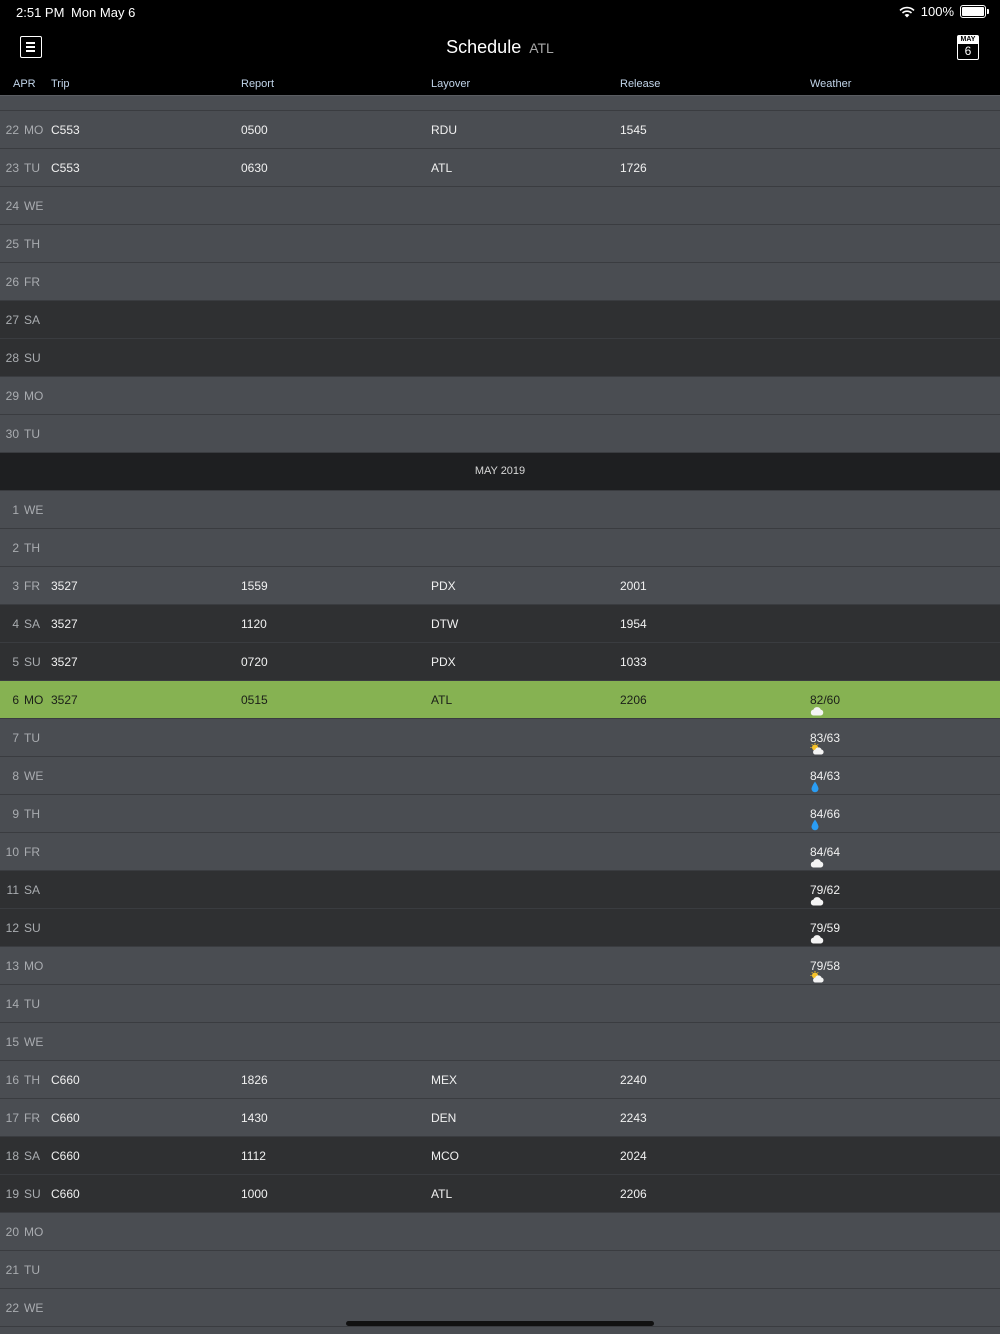  I want to click on list-item: 29 MO, so click(500, 396).